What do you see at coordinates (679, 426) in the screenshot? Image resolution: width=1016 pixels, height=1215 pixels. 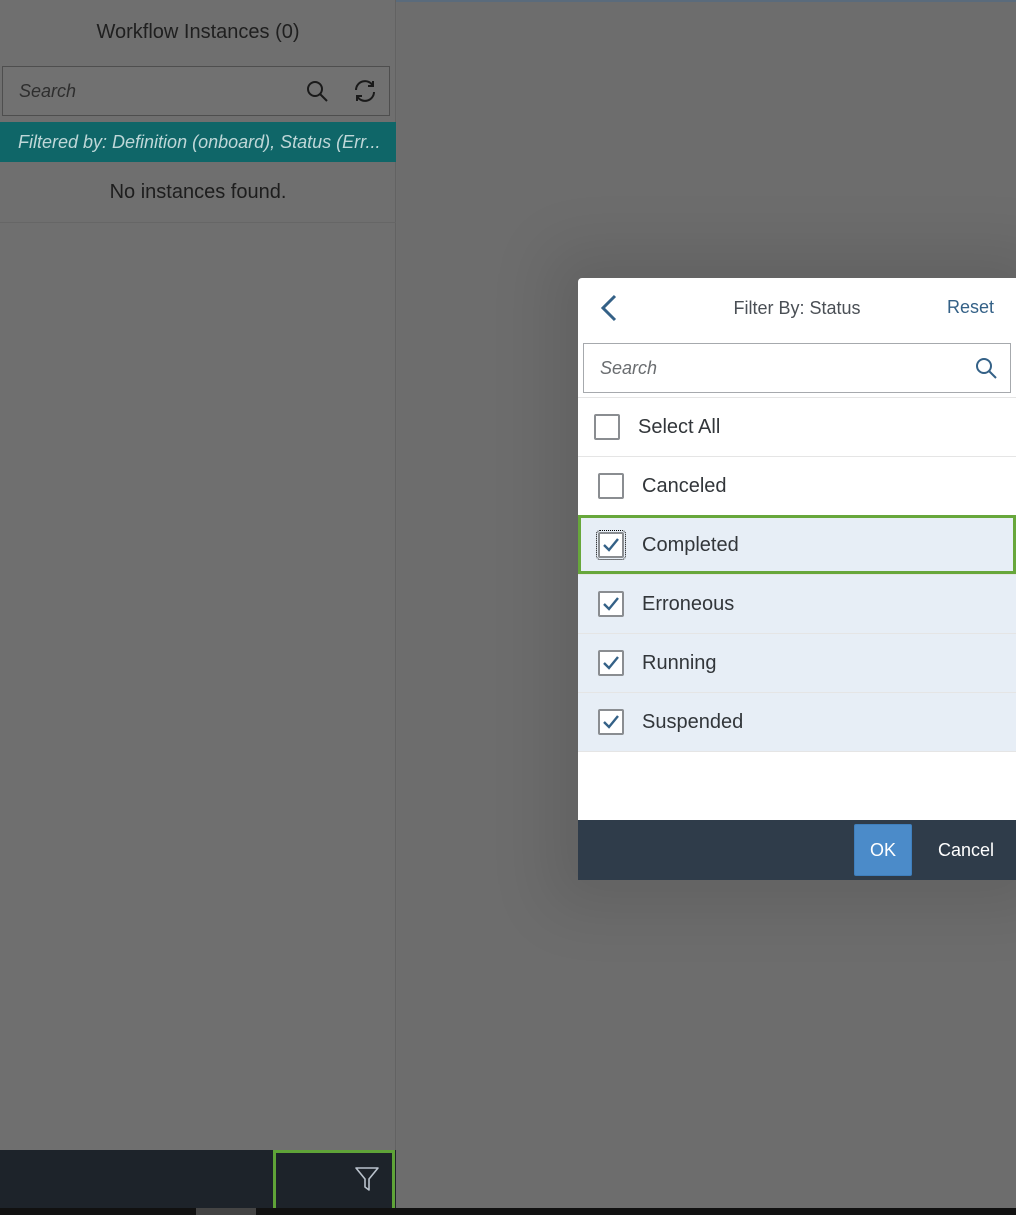 I see `list-item-label: Select All` at bounding box center [679, 426].